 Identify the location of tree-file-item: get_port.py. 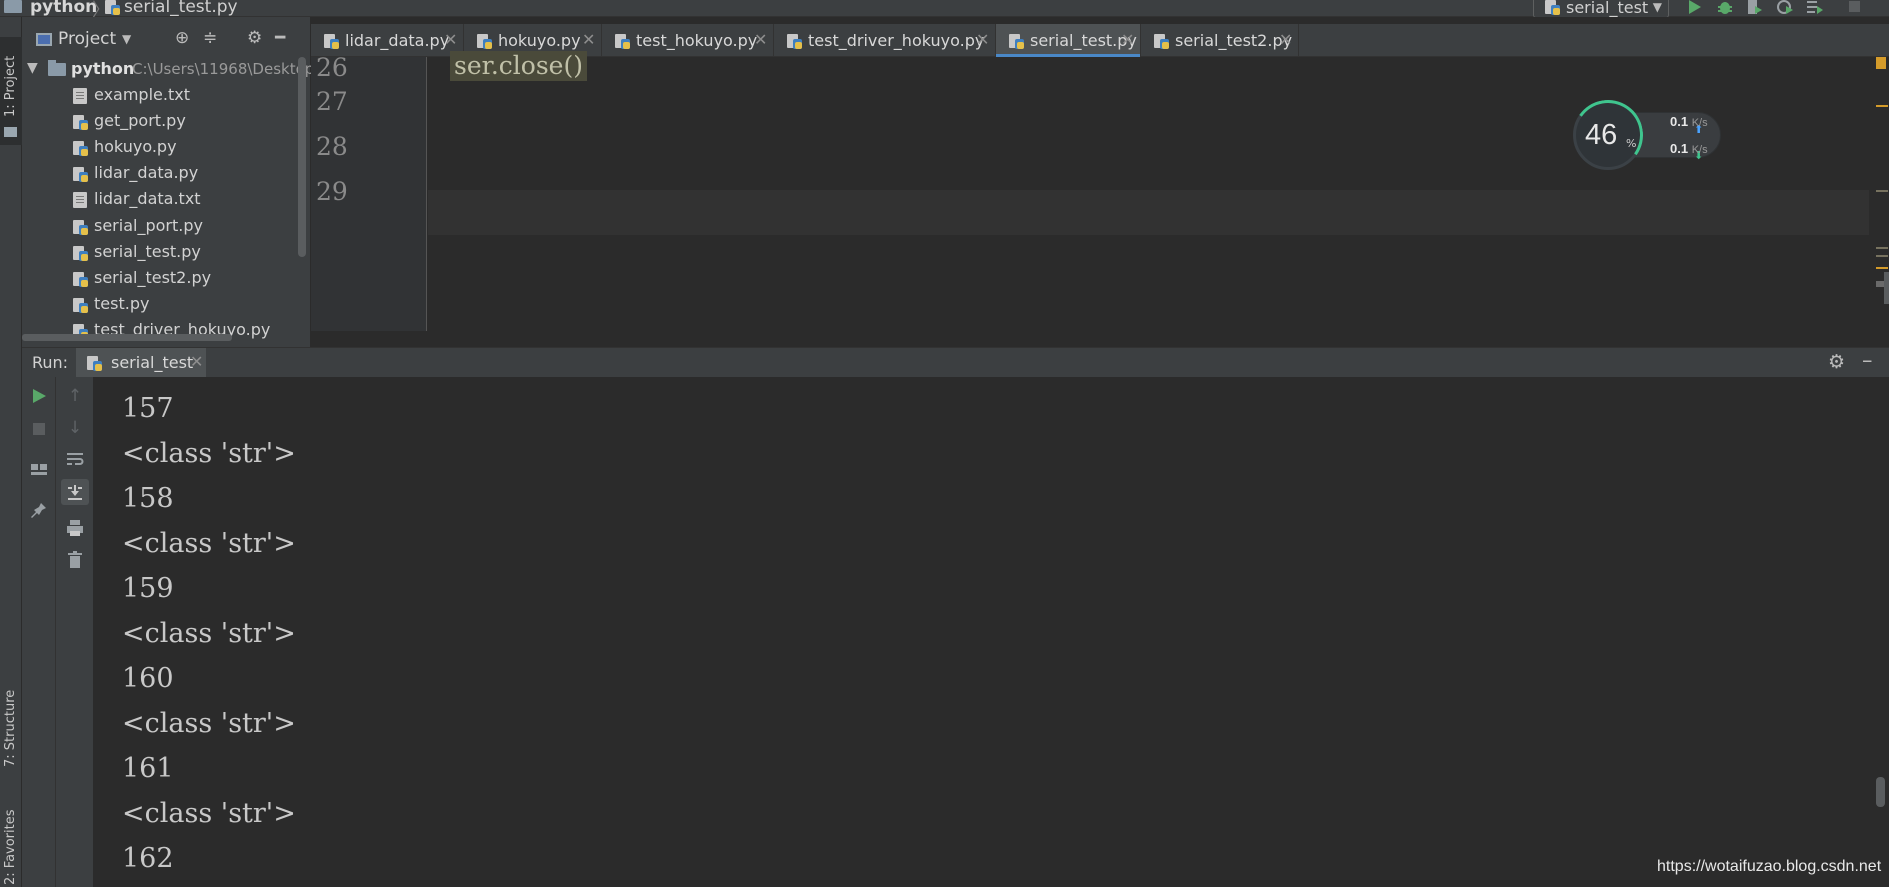
(166, 122).